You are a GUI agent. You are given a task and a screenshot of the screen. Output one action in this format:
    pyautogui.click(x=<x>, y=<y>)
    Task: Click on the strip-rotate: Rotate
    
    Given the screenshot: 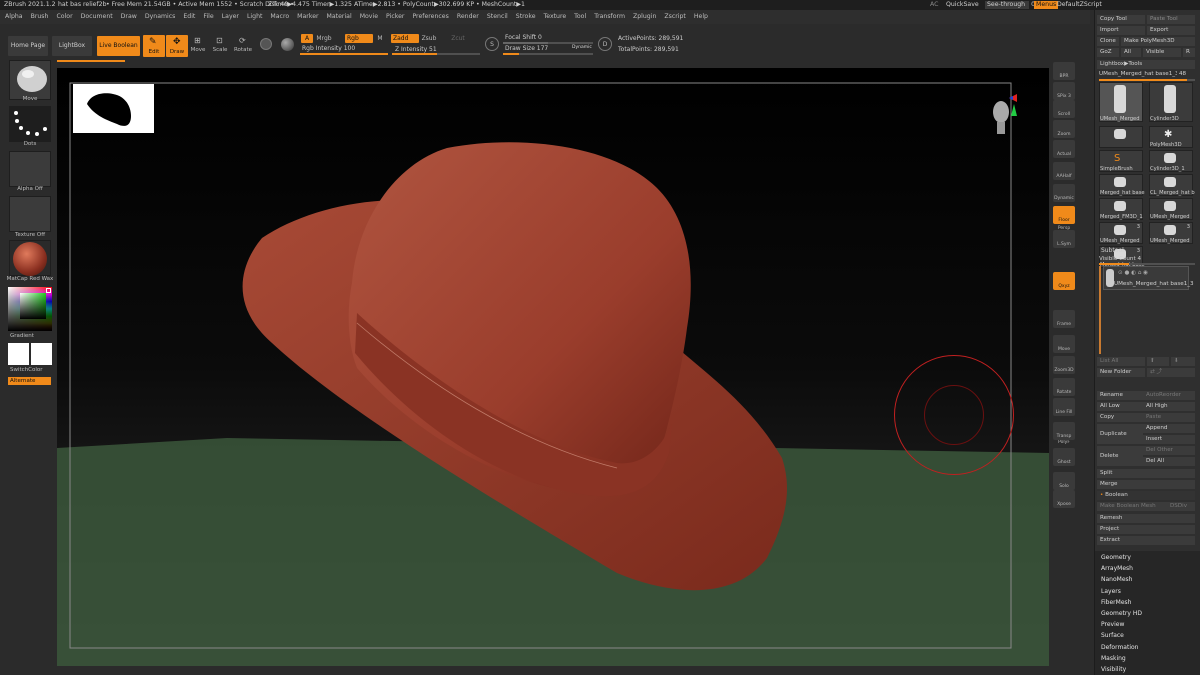 What is the action you would take?
    pyautogui.click(x=1064, y=387)
    